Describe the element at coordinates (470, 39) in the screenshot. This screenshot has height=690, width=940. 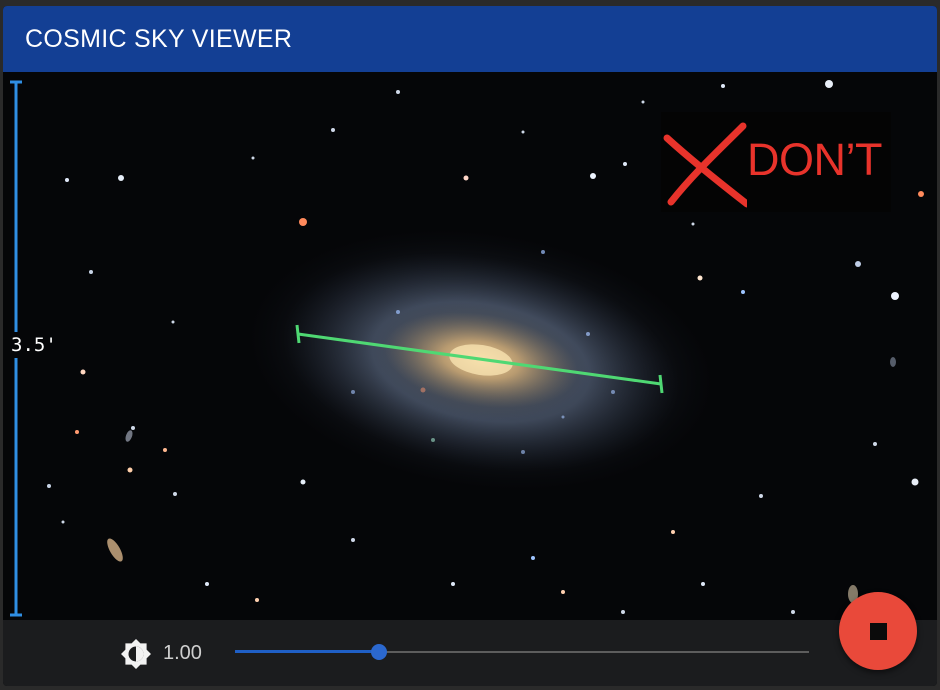
I see `title-bar: COSMIC SKY VIEWER` at that location.